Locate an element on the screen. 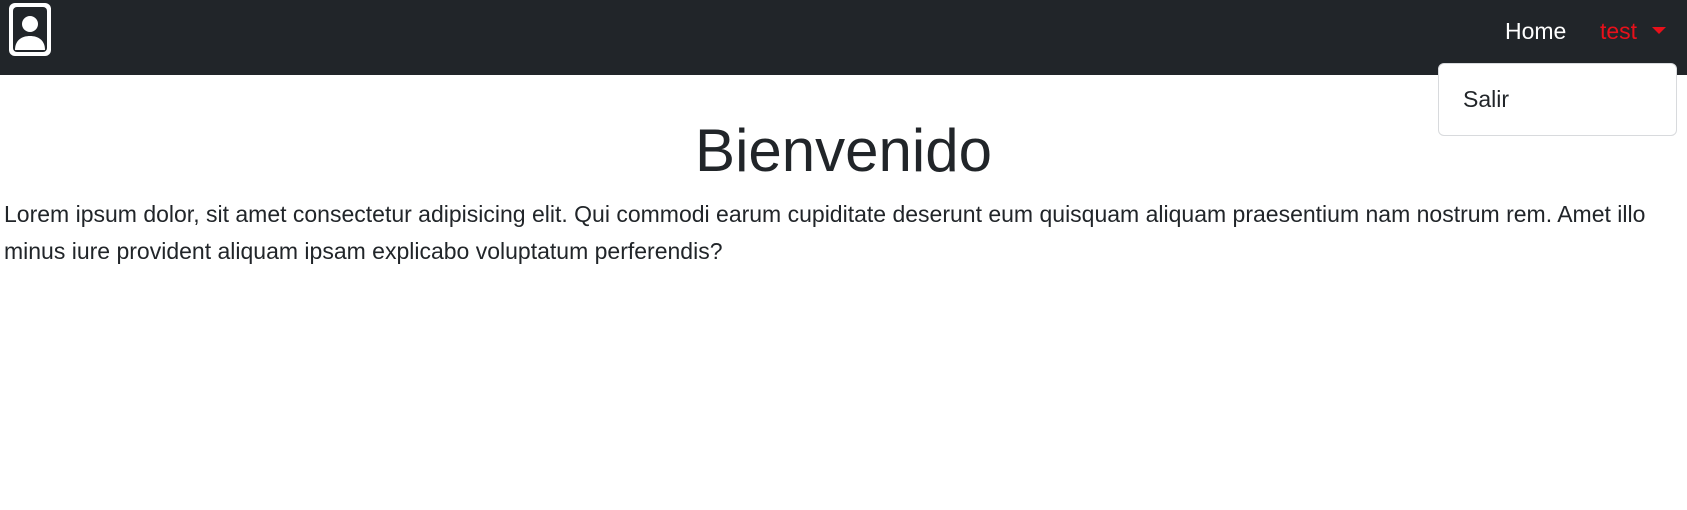 The width and height of the screenshot is (1687, 510). nav-link-home: Home is located at coordinates (1535, 31).